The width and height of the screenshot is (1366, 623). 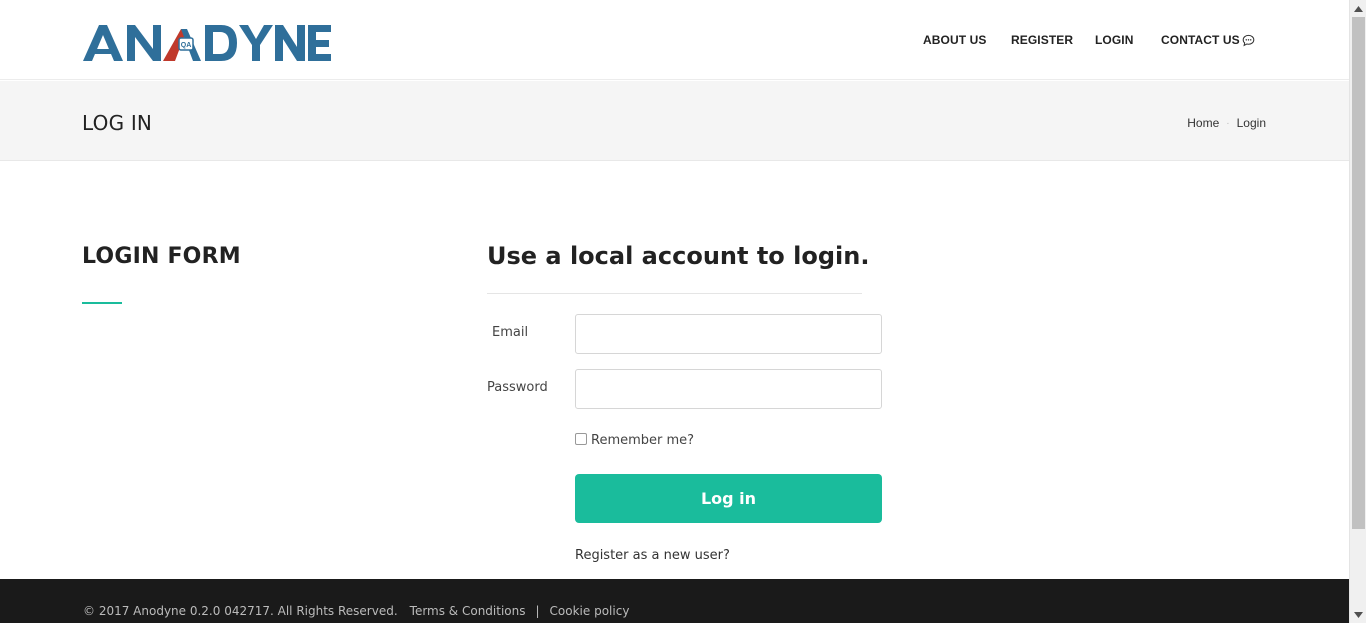 What do you see at coordinates (1114, 40) in the screenshot?
I see `nav-login: LOGIN` at bounding box center [1114, 40].